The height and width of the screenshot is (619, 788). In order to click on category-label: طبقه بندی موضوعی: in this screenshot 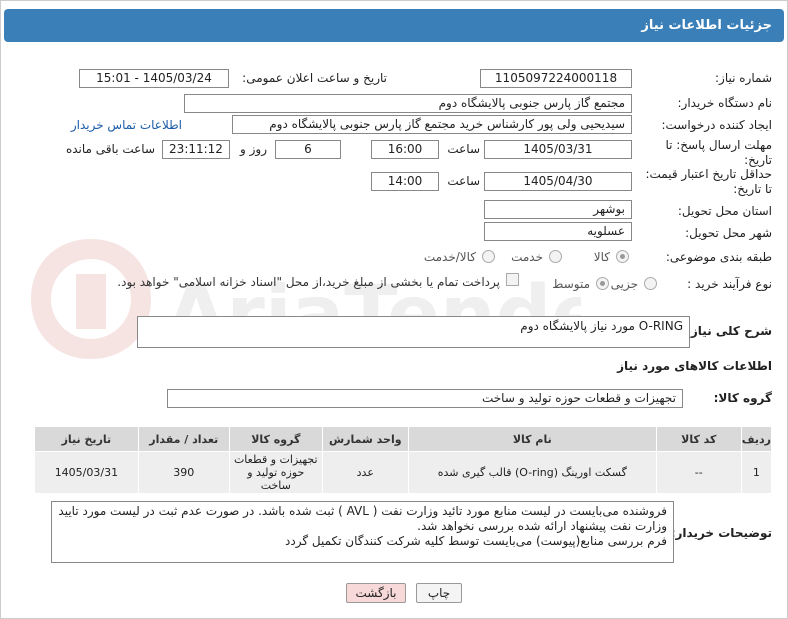, I will do `click(718, 257)`.